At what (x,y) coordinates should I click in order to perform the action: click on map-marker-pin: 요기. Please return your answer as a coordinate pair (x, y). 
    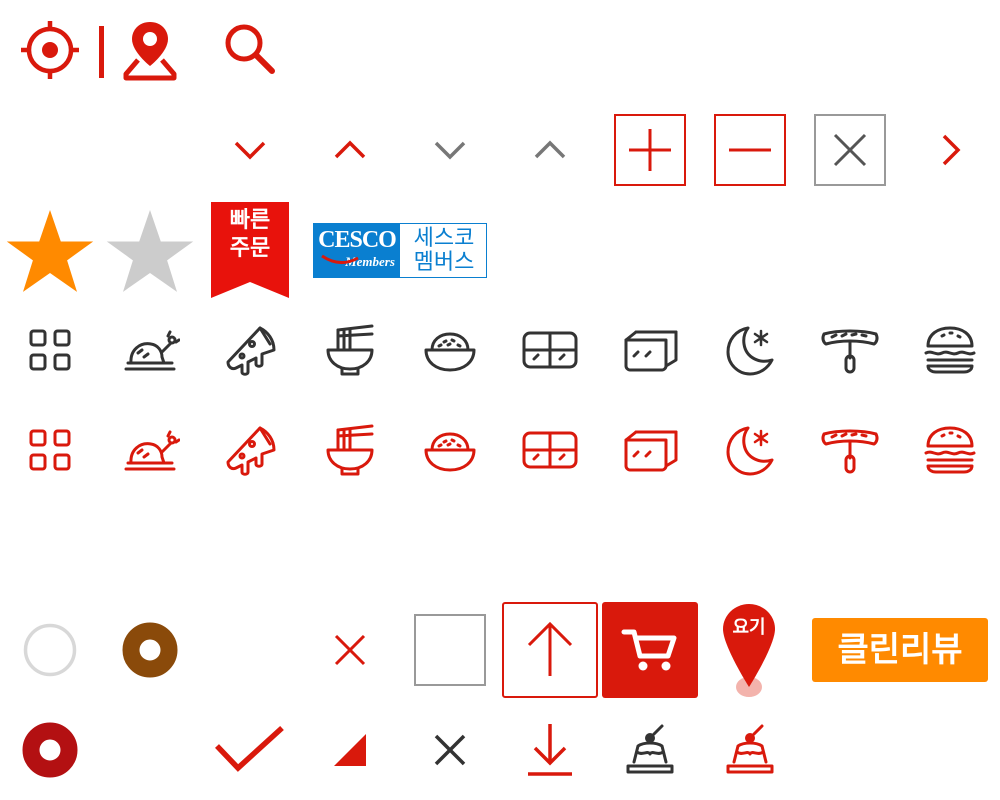
    Looking at the image, I should click on (749, 650).